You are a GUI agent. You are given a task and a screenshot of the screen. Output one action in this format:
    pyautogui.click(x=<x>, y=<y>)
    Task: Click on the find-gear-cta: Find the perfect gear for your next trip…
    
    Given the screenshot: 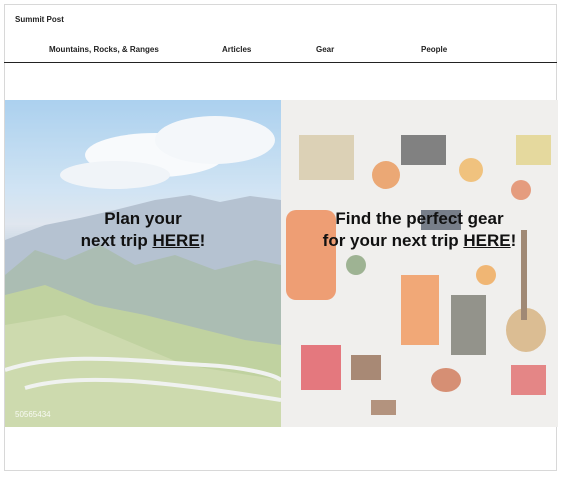 What is the action you would take?
    pyautogui.click(x=419, y=230)
    